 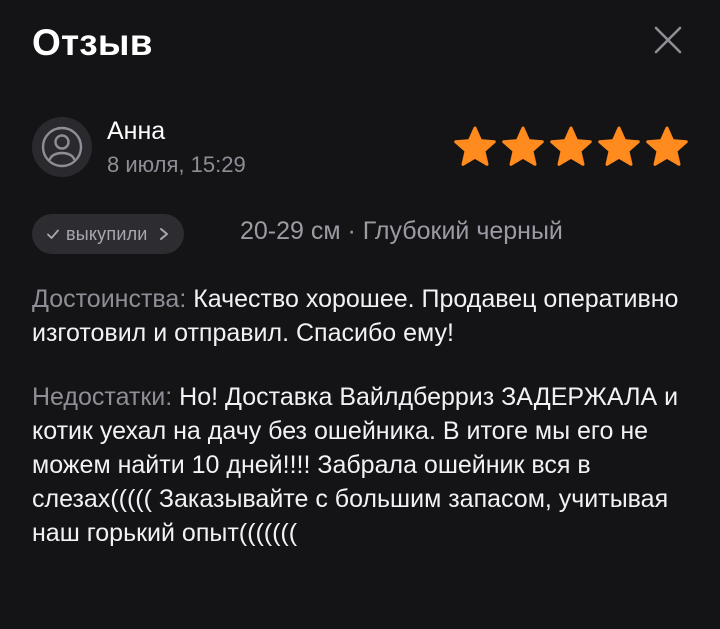 What do you see at coordinates (53, 234) in the screenshot?
I see `check-icon` at bounding box center [53, 234].